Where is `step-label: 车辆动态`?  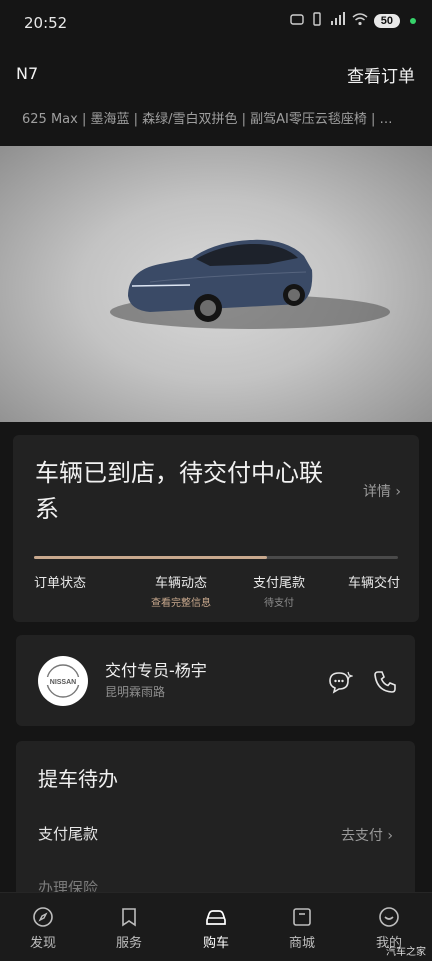 step-label: 车辆动态 is located at coordinates (180, 583).